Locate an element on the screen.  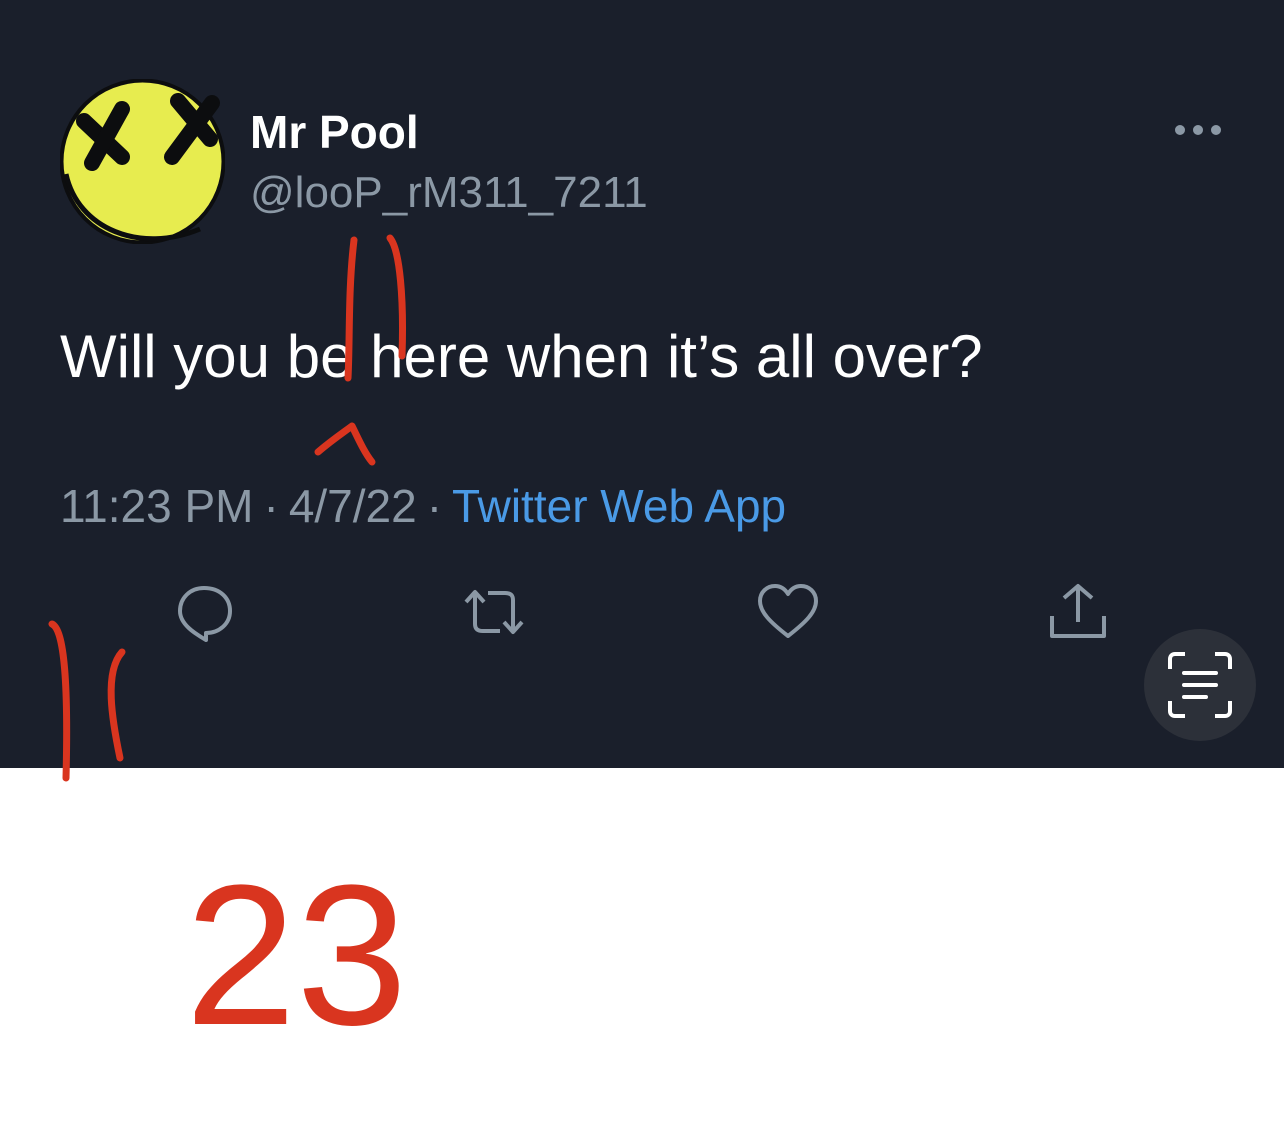
user-handle: @looP_rM311_7211 is located at coordinates (449, 193).